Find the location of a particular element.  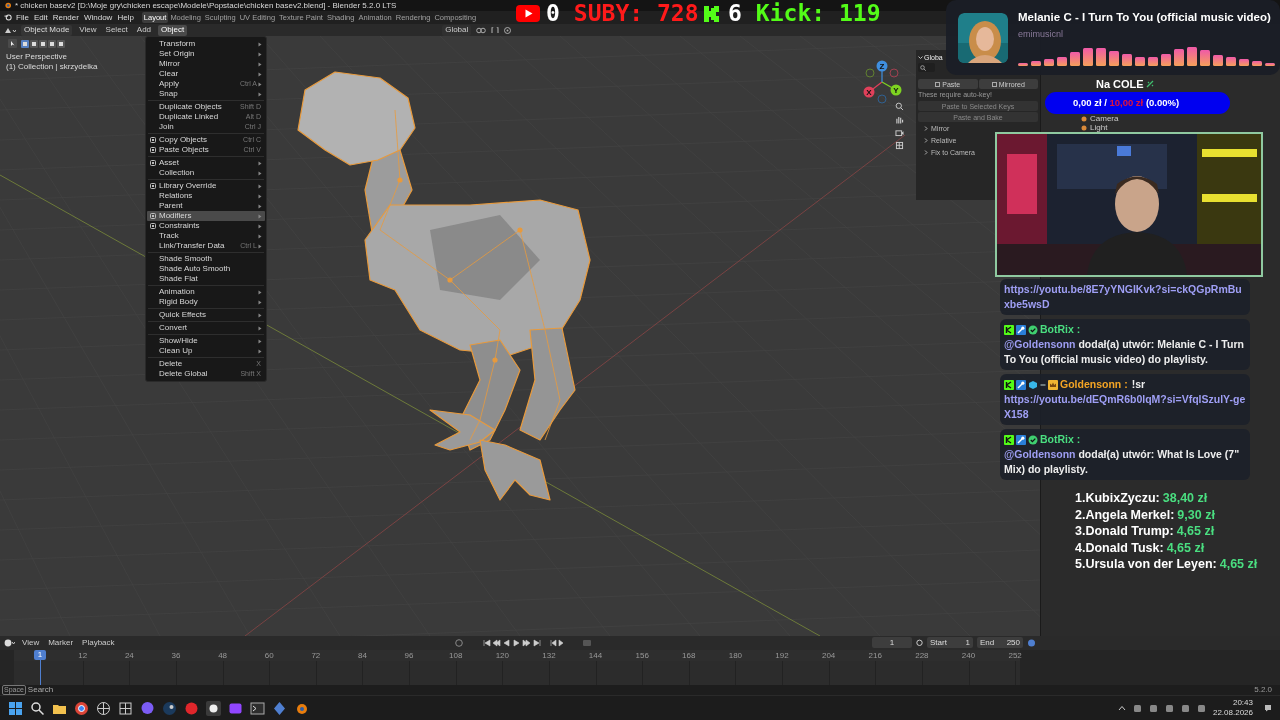

chat-bubble-icon is located at coordinates (147, 708).